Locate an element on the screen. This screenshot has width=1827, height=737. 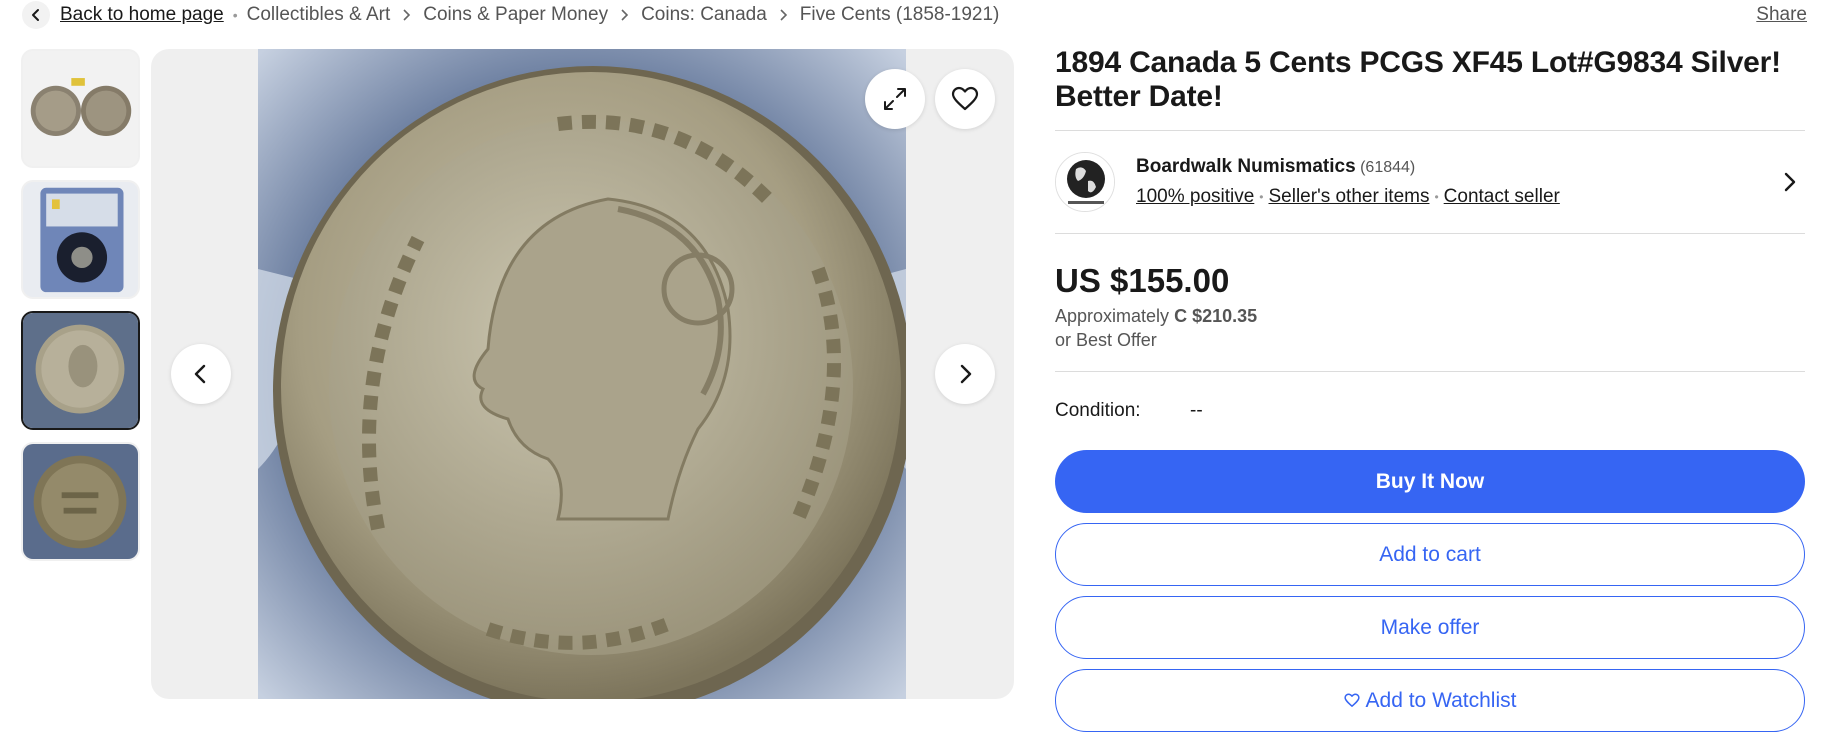
condition-value: -- is located at coordinates (1196, 410).